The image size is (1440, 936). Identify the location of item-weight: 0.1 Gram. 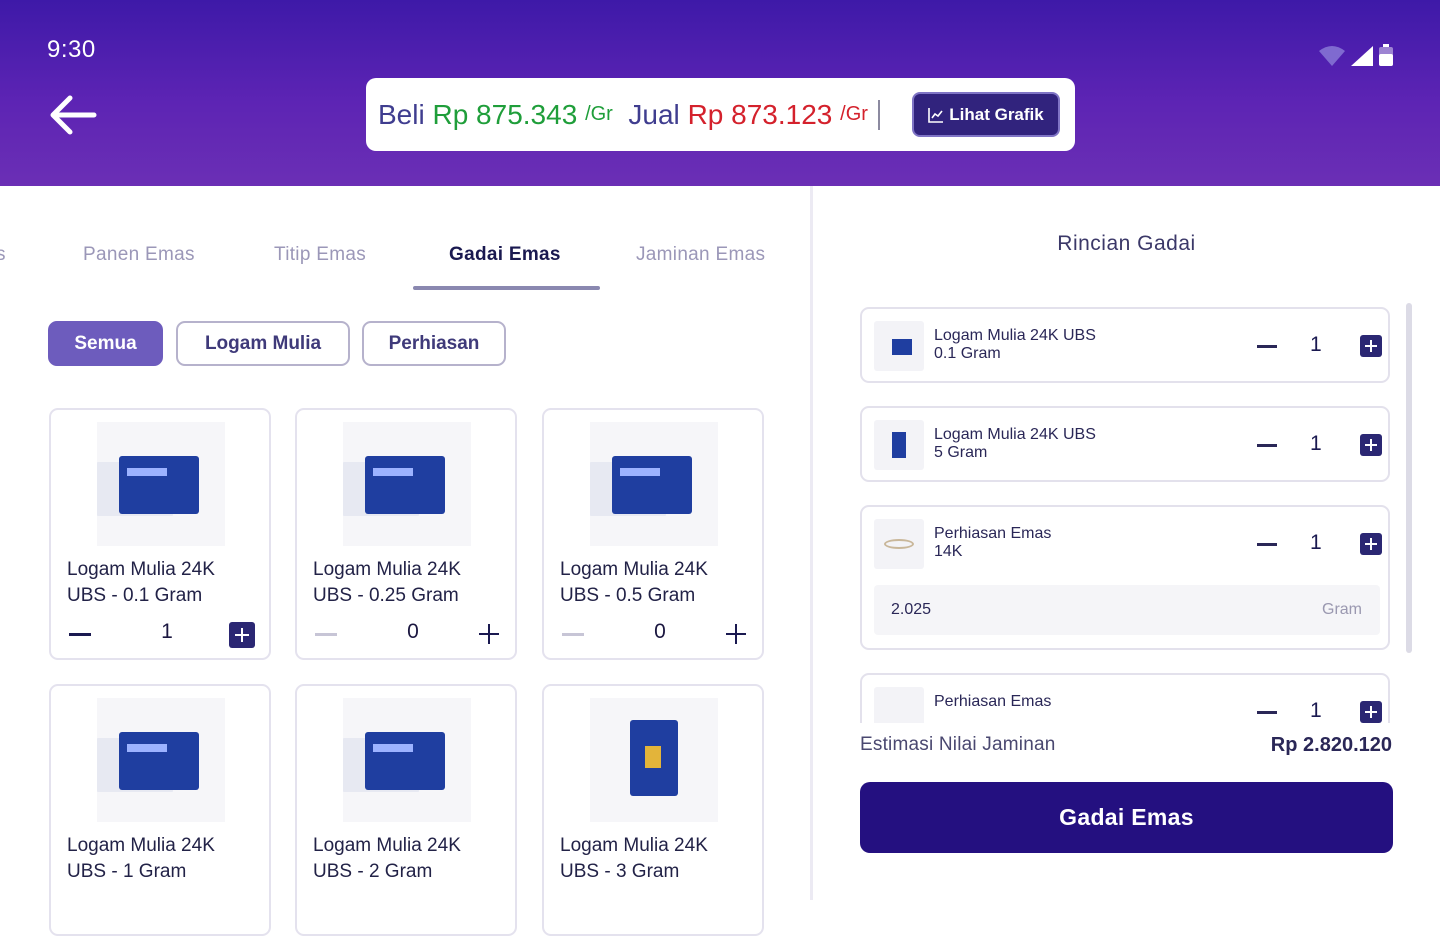
(967, 353).